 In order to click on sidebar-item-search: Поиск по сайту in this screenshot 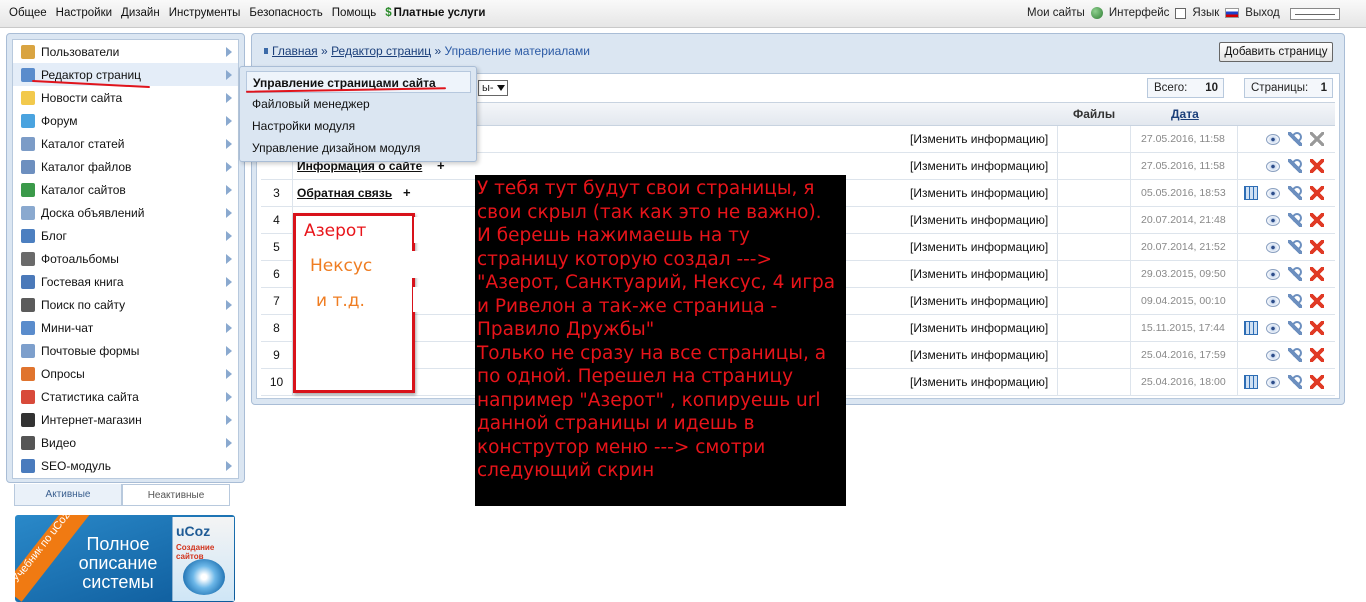, I will do `click(125, 304)`.